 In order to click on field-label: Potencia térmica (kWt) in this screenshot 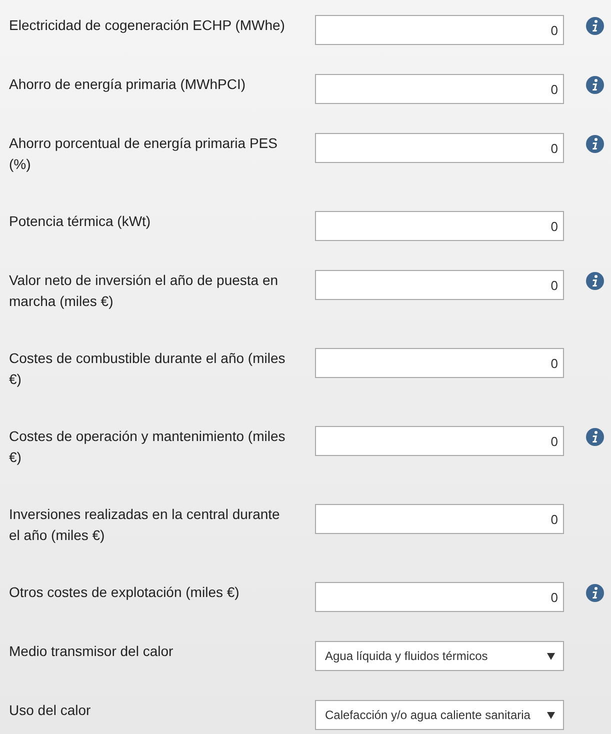, I will do `click(80, 221)`.